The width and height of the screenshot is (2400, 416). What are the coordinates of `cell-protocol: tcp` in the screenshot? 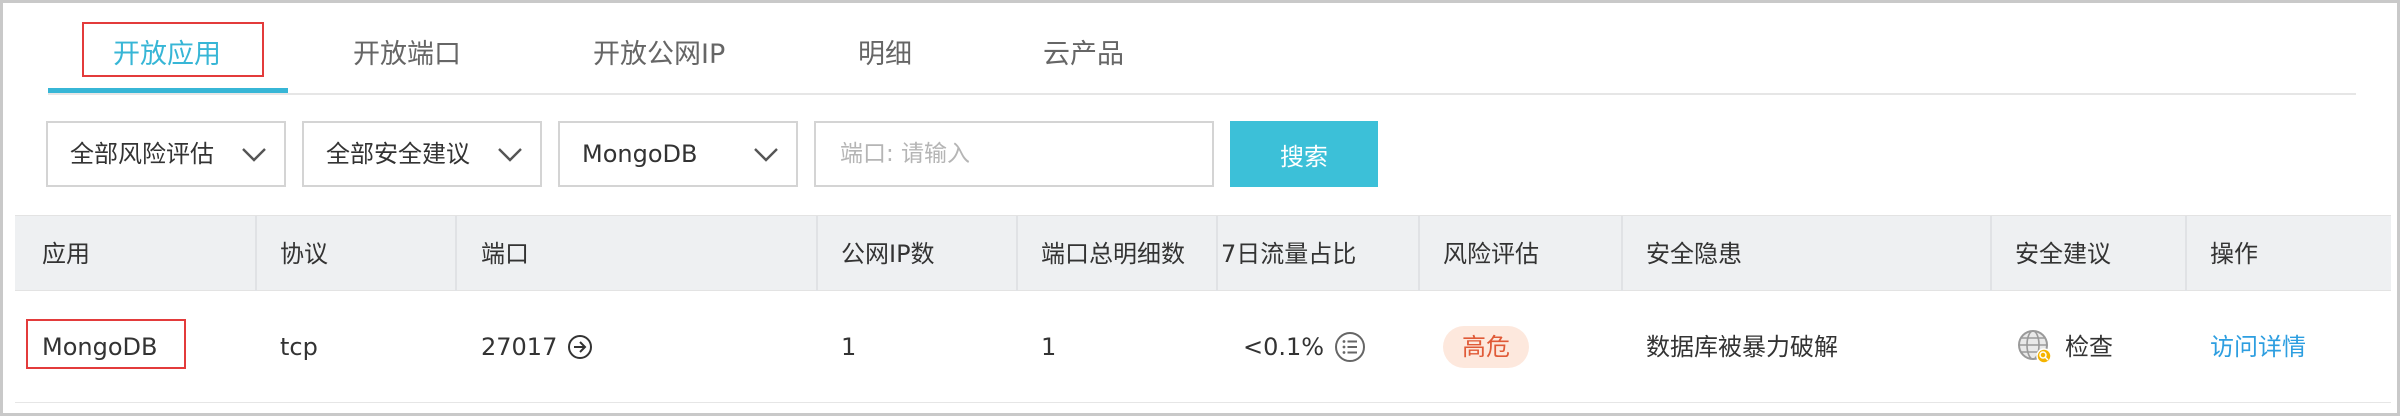 It's located at (299, 347).